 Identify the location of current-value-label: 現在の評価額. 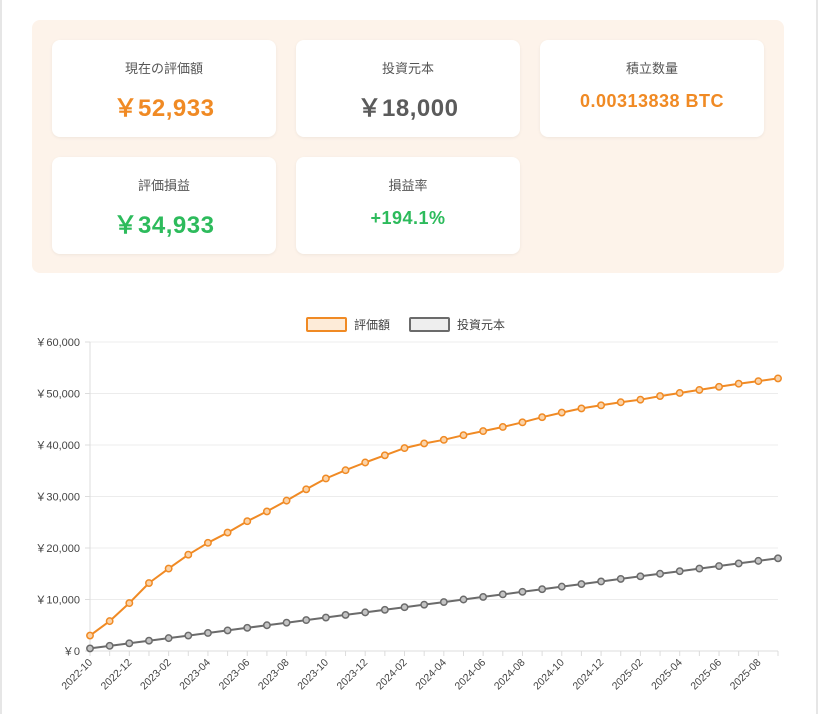
(163, 68).